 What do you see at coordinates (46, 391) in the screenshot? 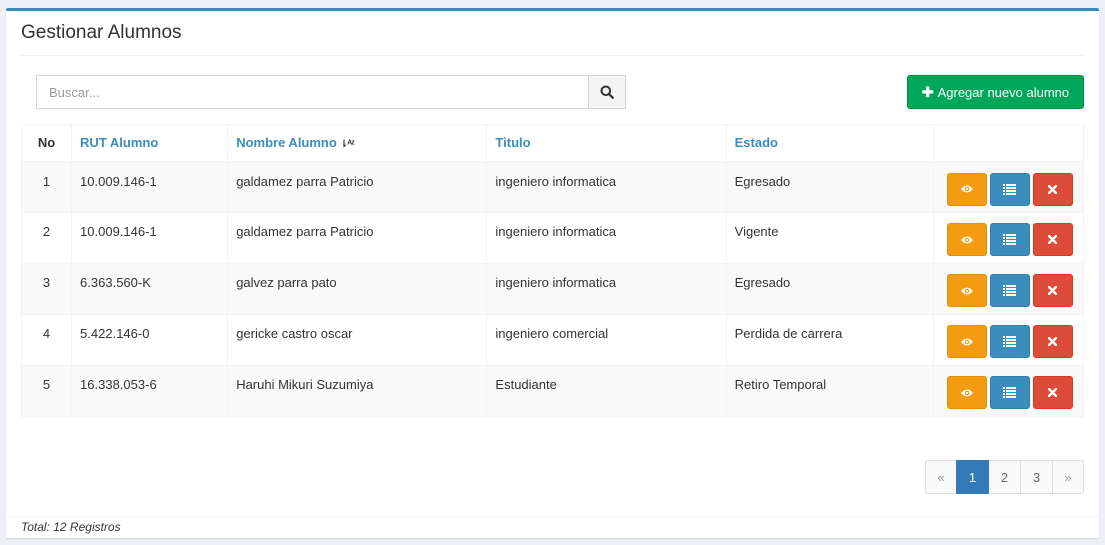
I see `cell-no: 5` at bounding box center [46, 391].